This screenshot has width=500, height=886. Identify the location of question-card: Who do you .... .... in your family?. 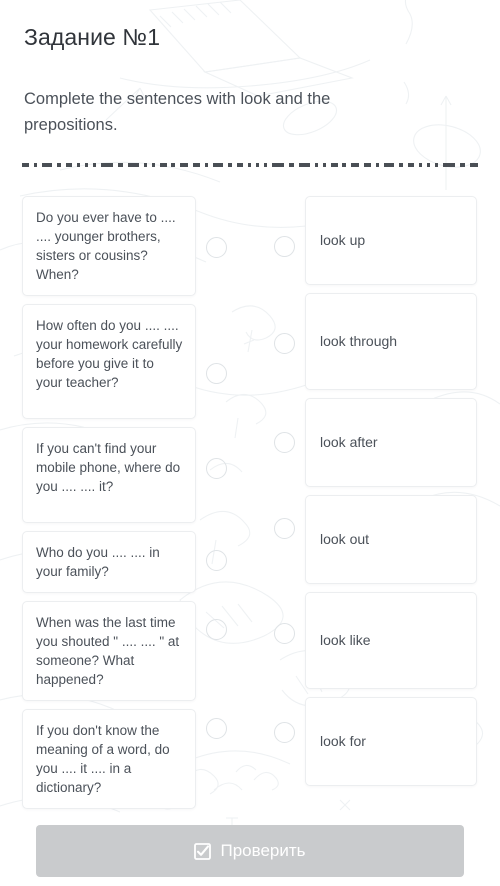
(109, 562).